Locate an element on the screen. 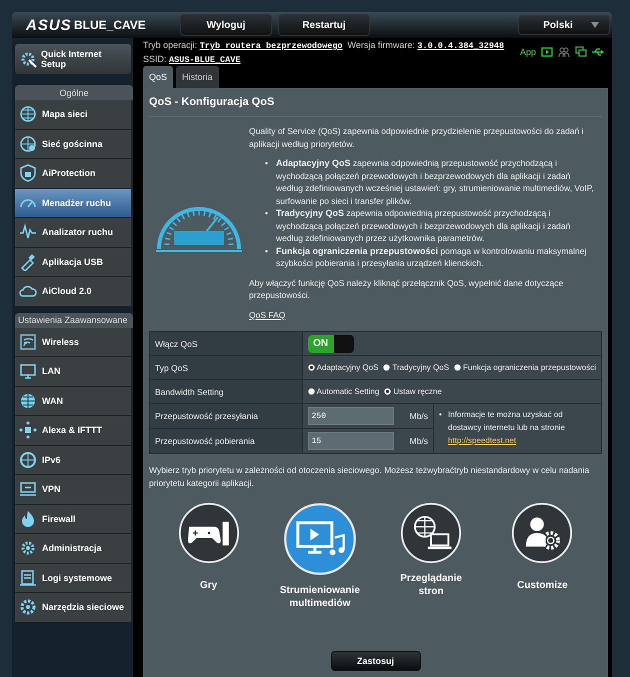 Image resolution: width=630 pixels, height=677 pixels. logo: ASUS is located at coordinates (47, 25).